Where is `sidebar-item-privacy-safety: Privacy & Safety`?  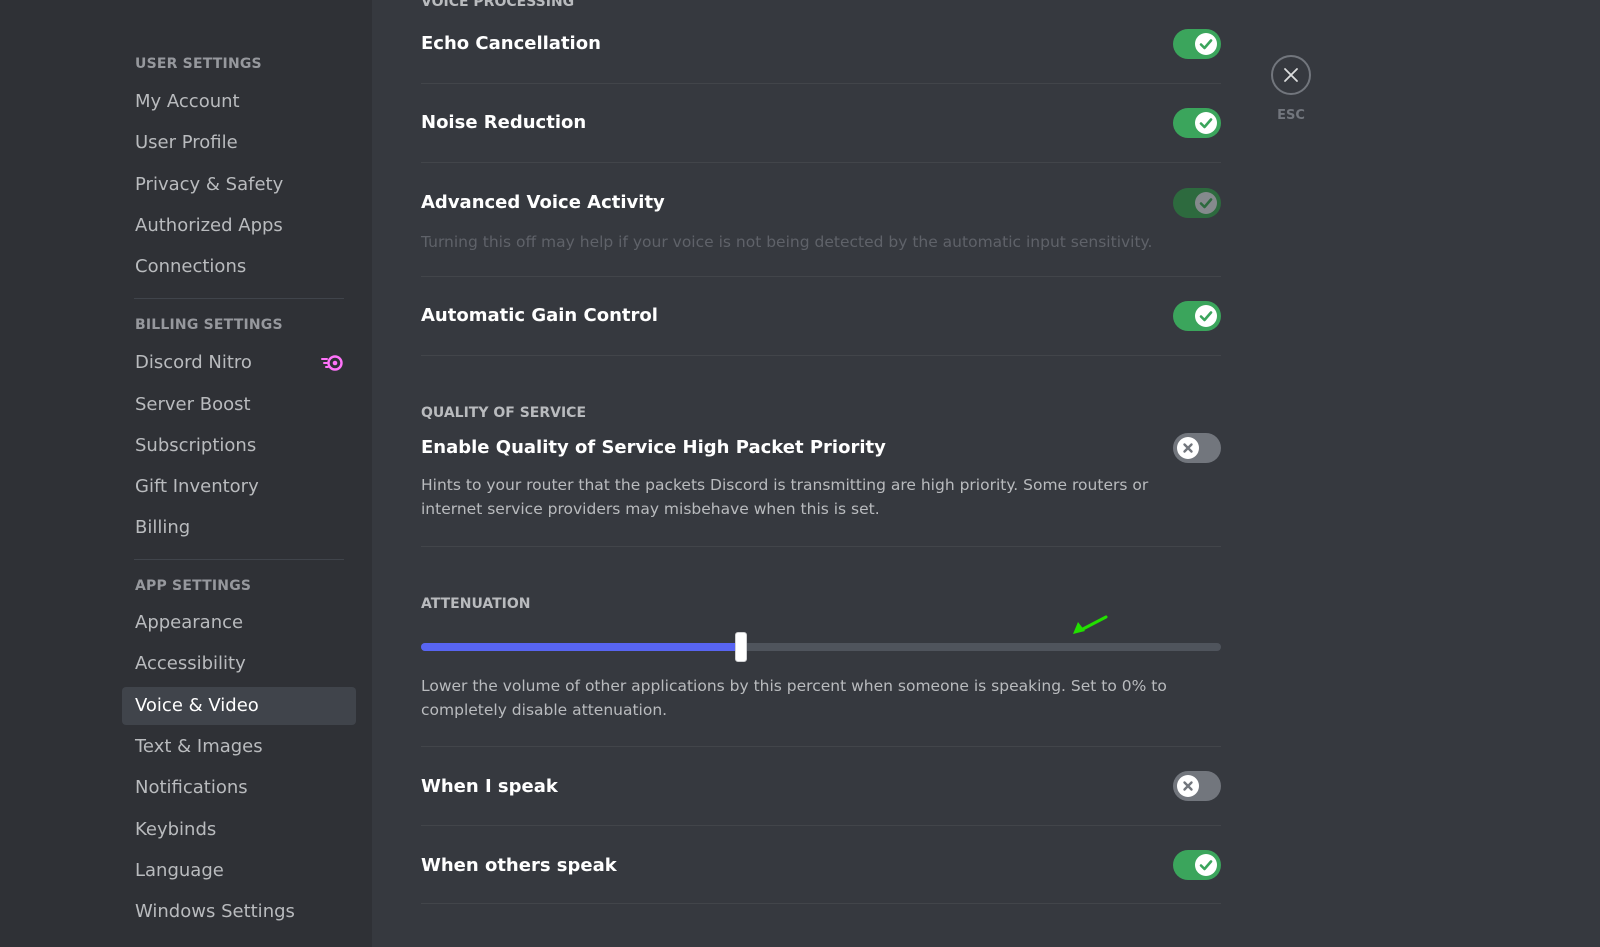
sidebar-item-privacy-safety: Privacy & Safety is located at coordinates (239, 185).